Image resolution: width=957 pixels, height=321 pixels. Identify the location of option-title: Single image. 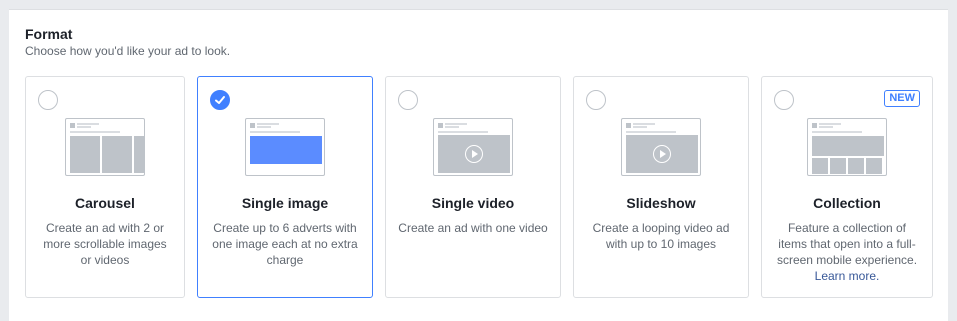
(285, 203).